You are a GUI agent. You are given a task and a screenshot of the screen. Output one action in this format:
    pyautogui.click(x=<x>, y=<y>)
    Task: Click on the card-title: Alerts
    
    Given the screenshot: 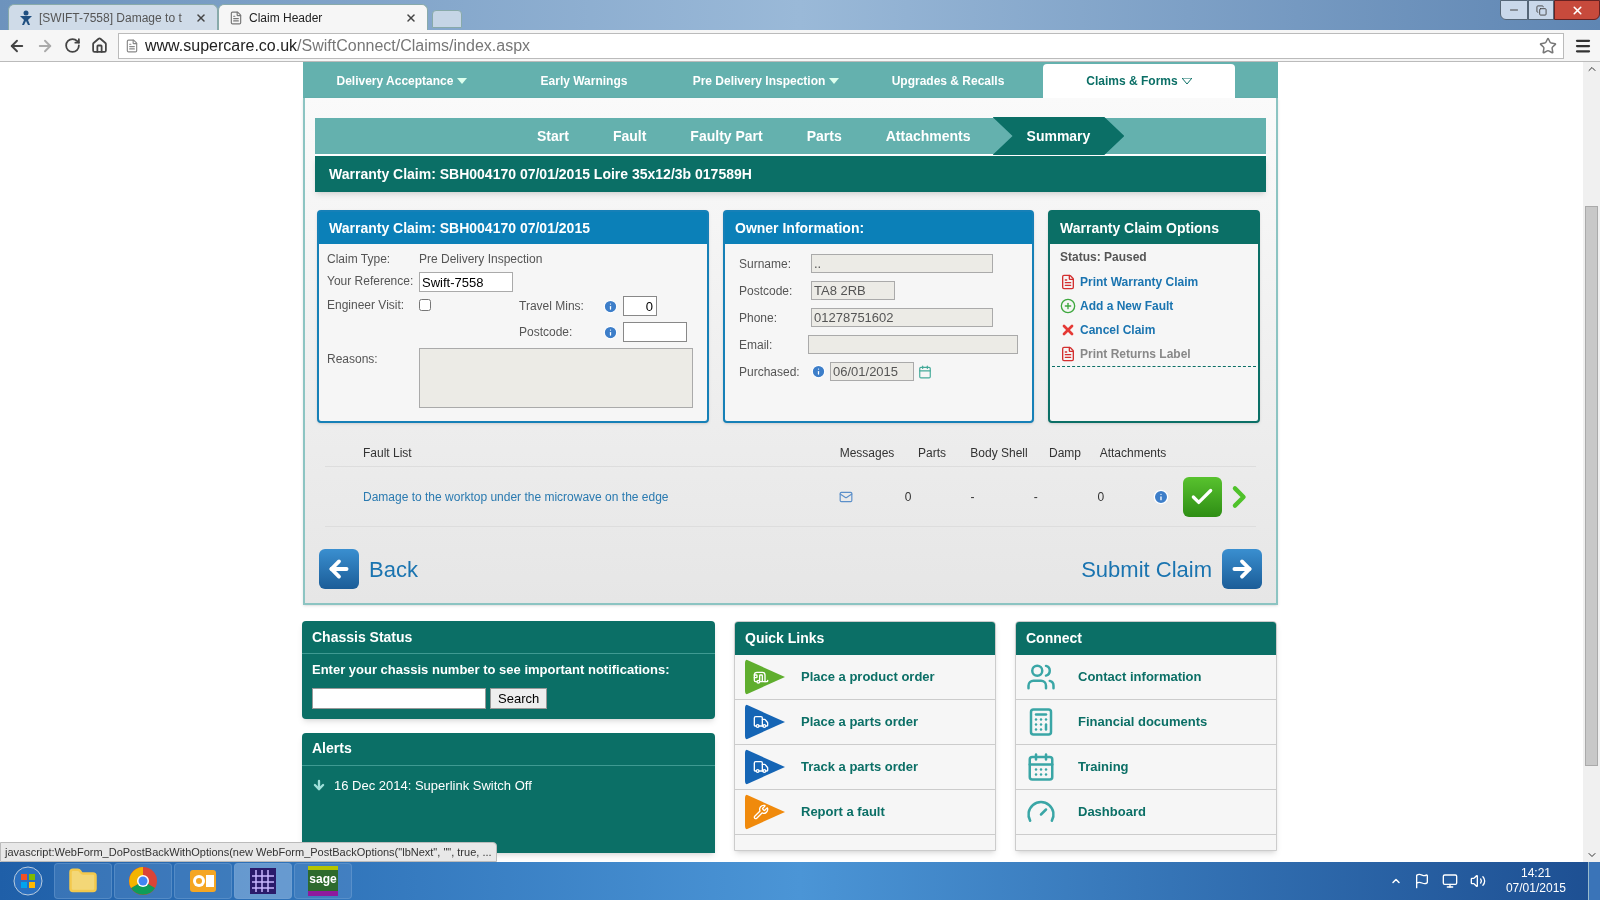 What is the action you would take?
    pyautogui.click(x=332, y=748)
    